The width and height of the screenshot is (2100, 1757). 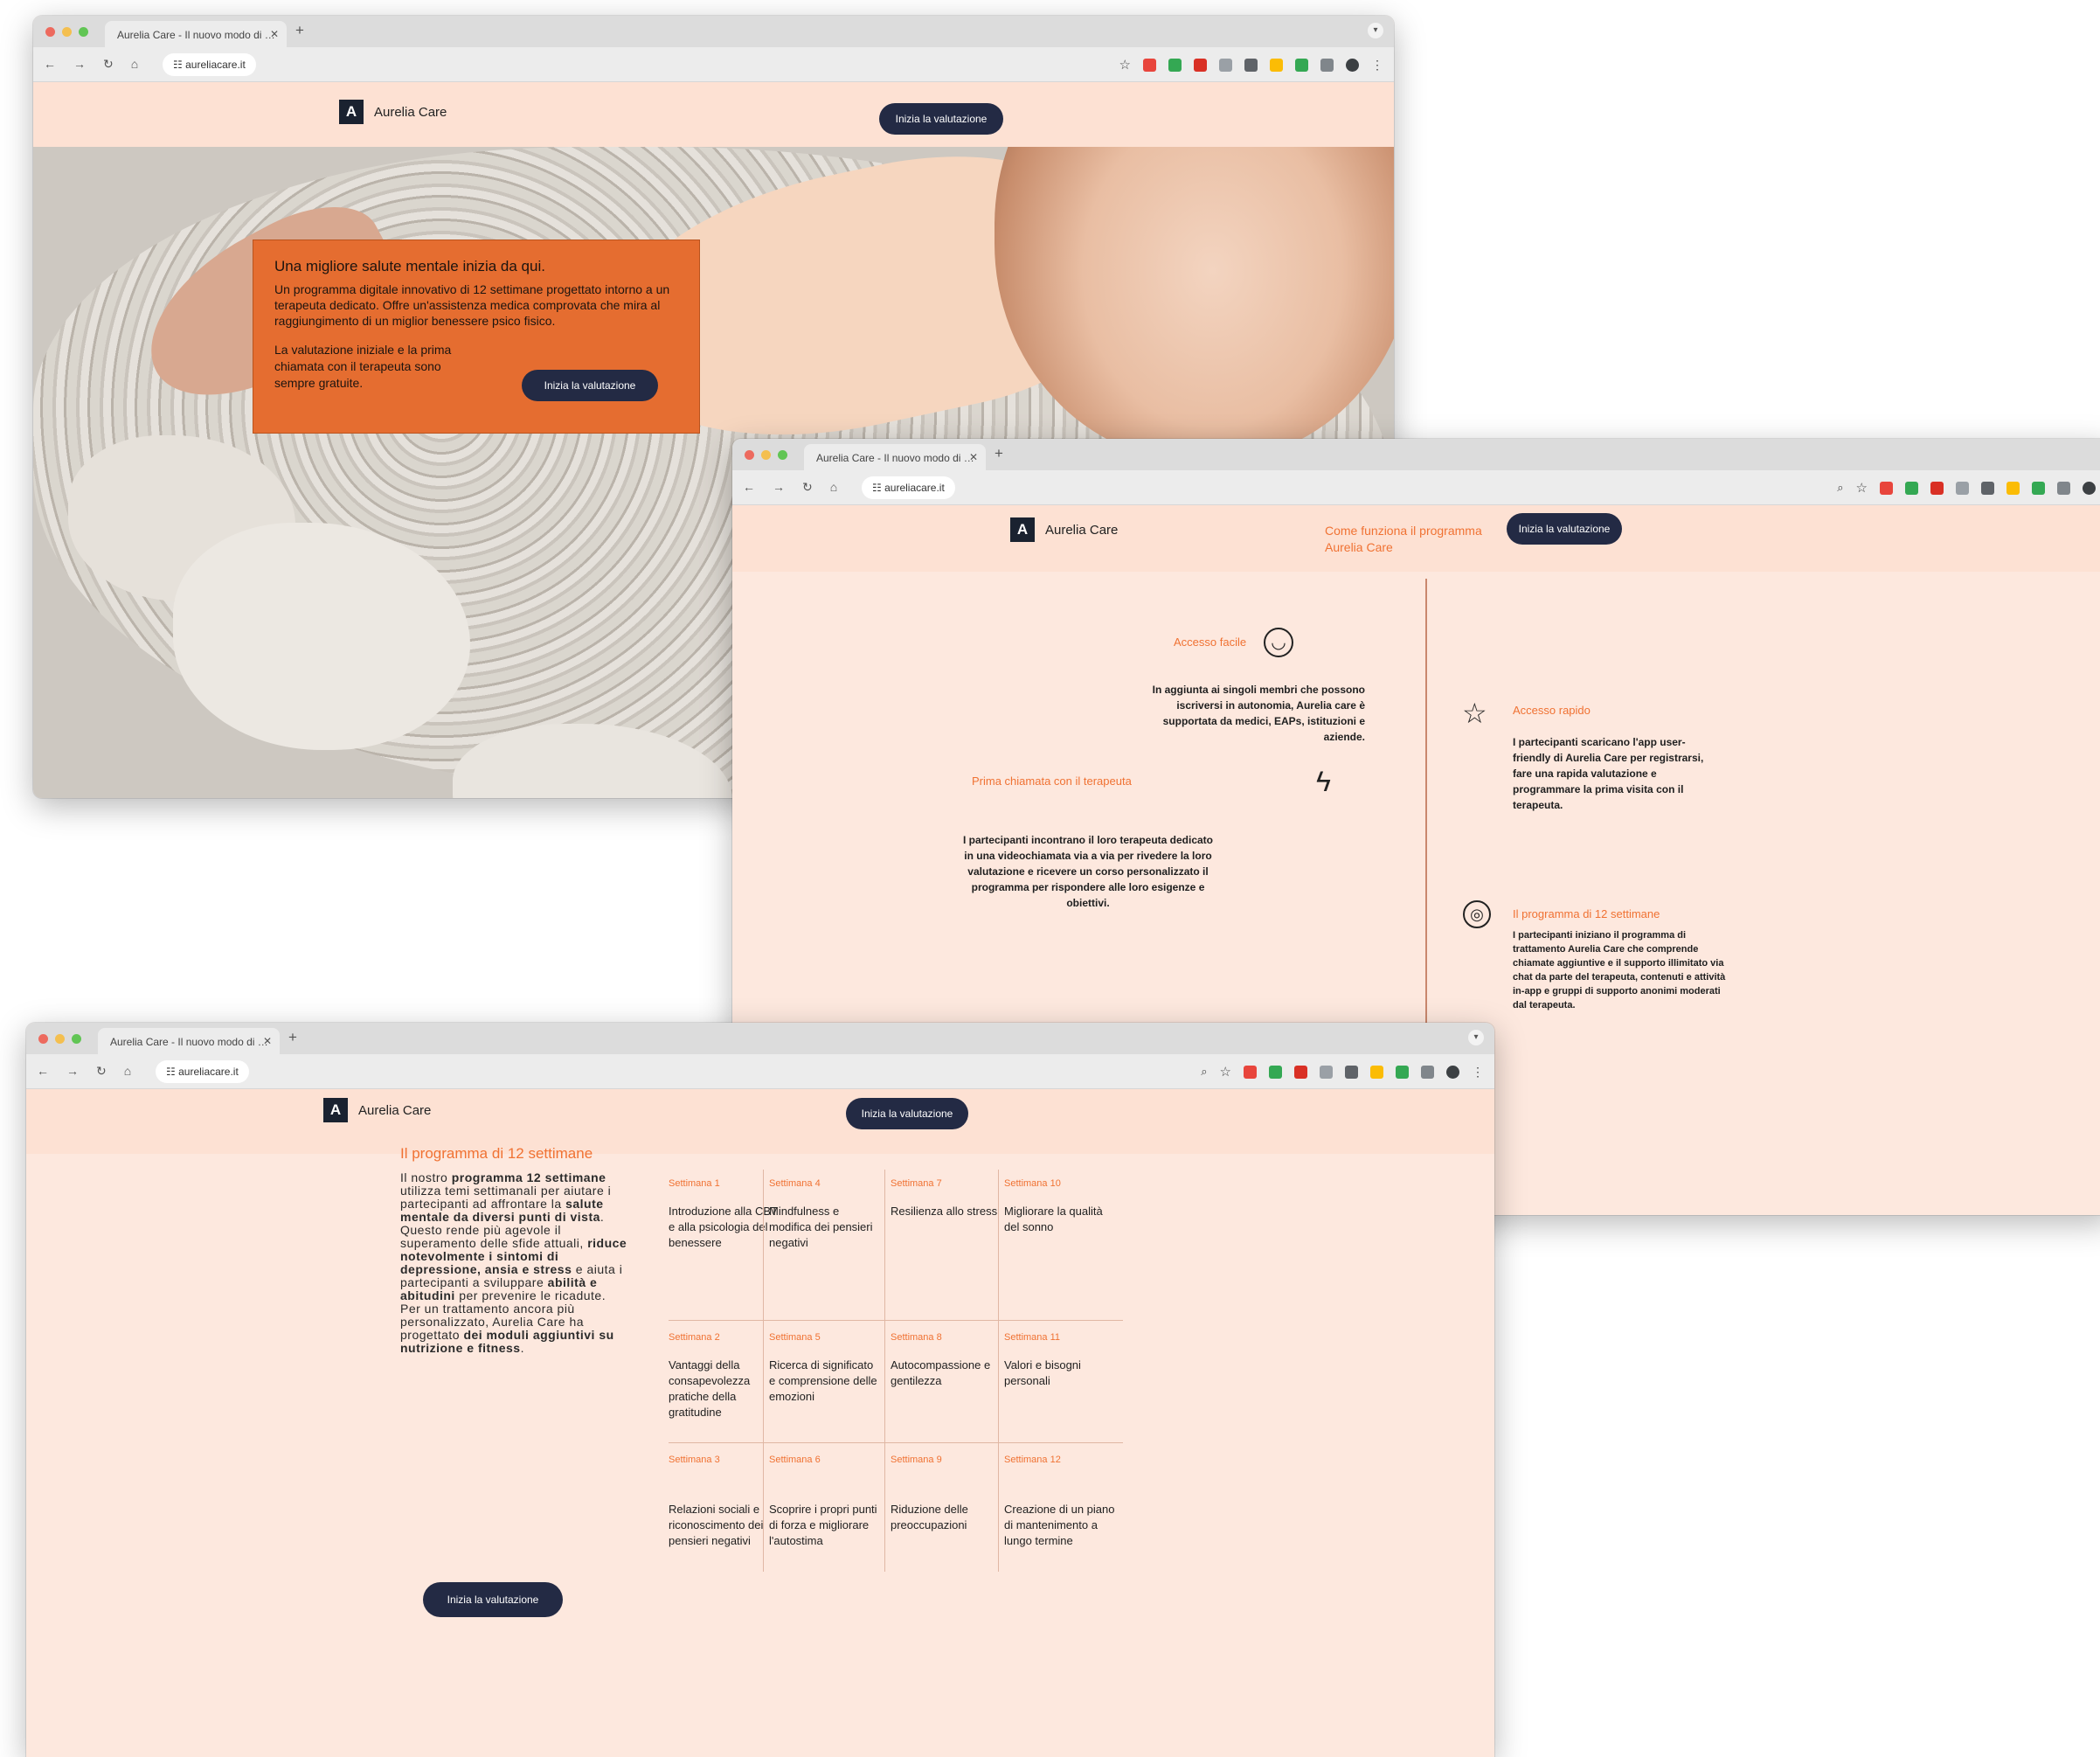 What do you see at coordinates (1052, 781) in the screenshot?
I see `feature-title: Prima chiamata con il terapeuta` at bounding box center [1052, 781].